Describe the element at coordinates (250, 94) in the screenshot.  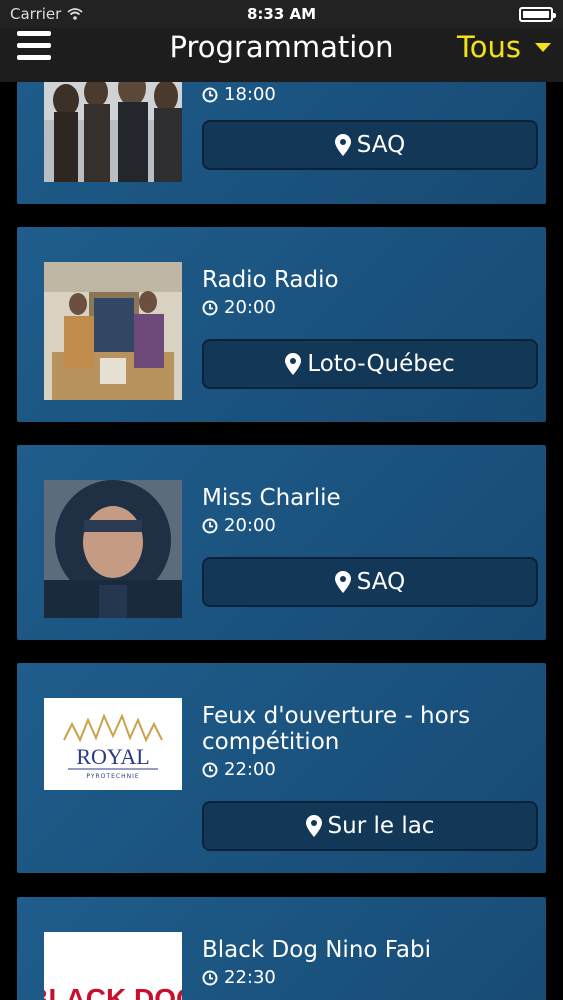
I see `event-time-label: 18:00` at that location.